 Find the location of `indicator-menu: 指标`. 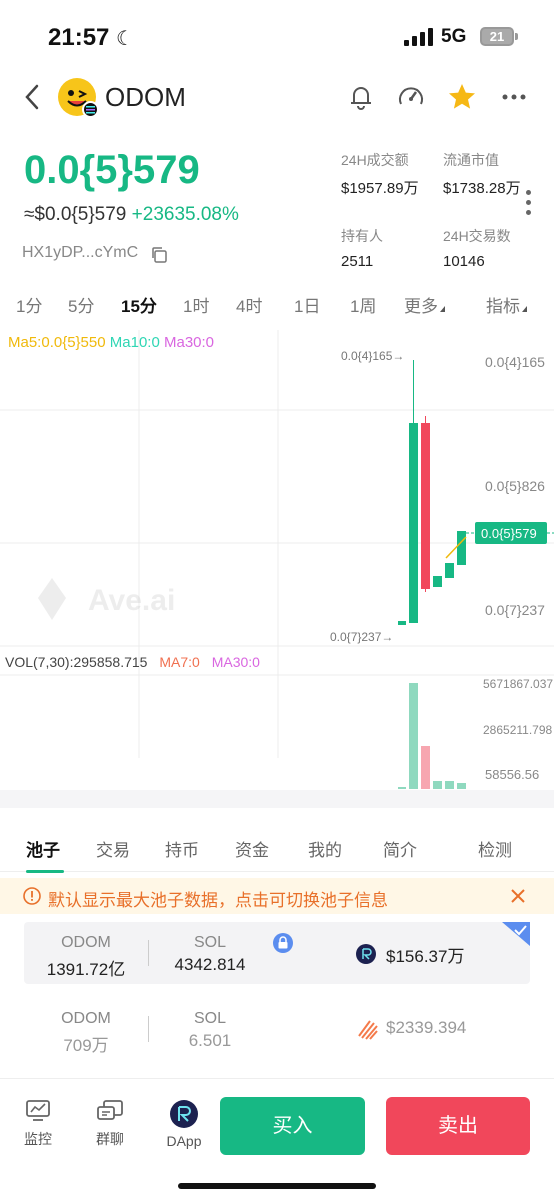

indicator-menu: 指标 is located at coordinates (506, 304).